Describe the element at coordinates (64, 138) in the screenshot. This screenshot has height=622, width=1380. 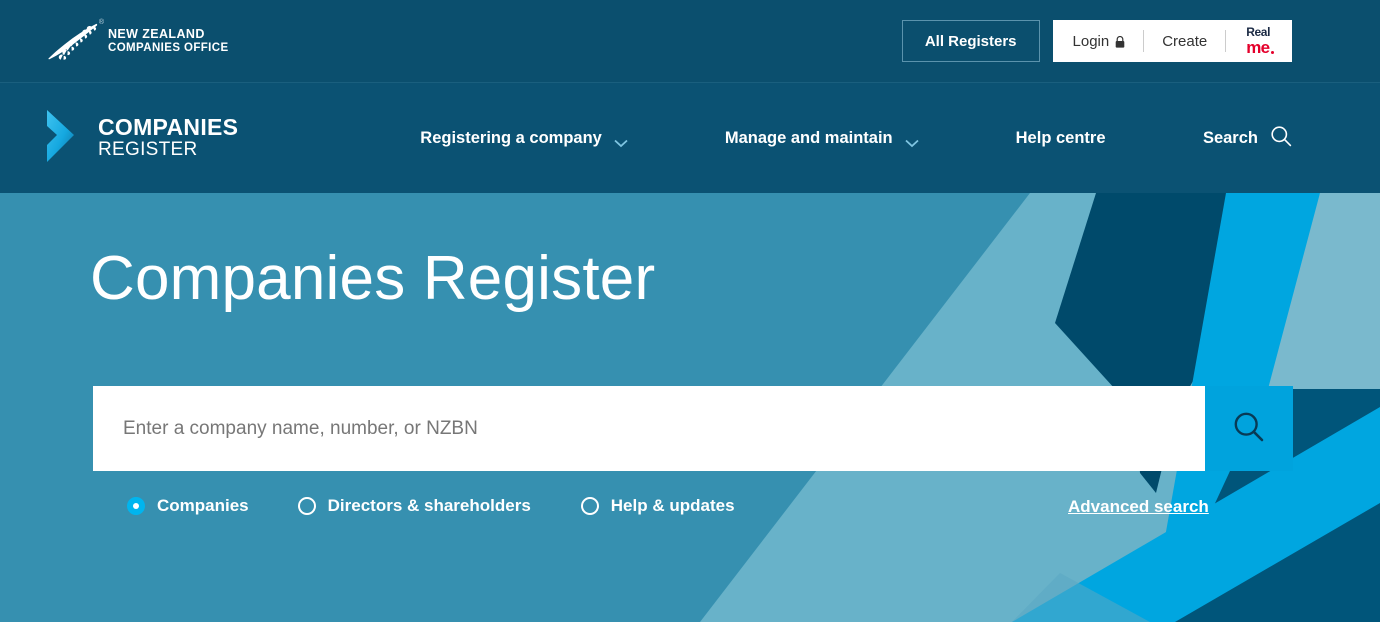
I see `chevron-right-logo-icon` at that location.